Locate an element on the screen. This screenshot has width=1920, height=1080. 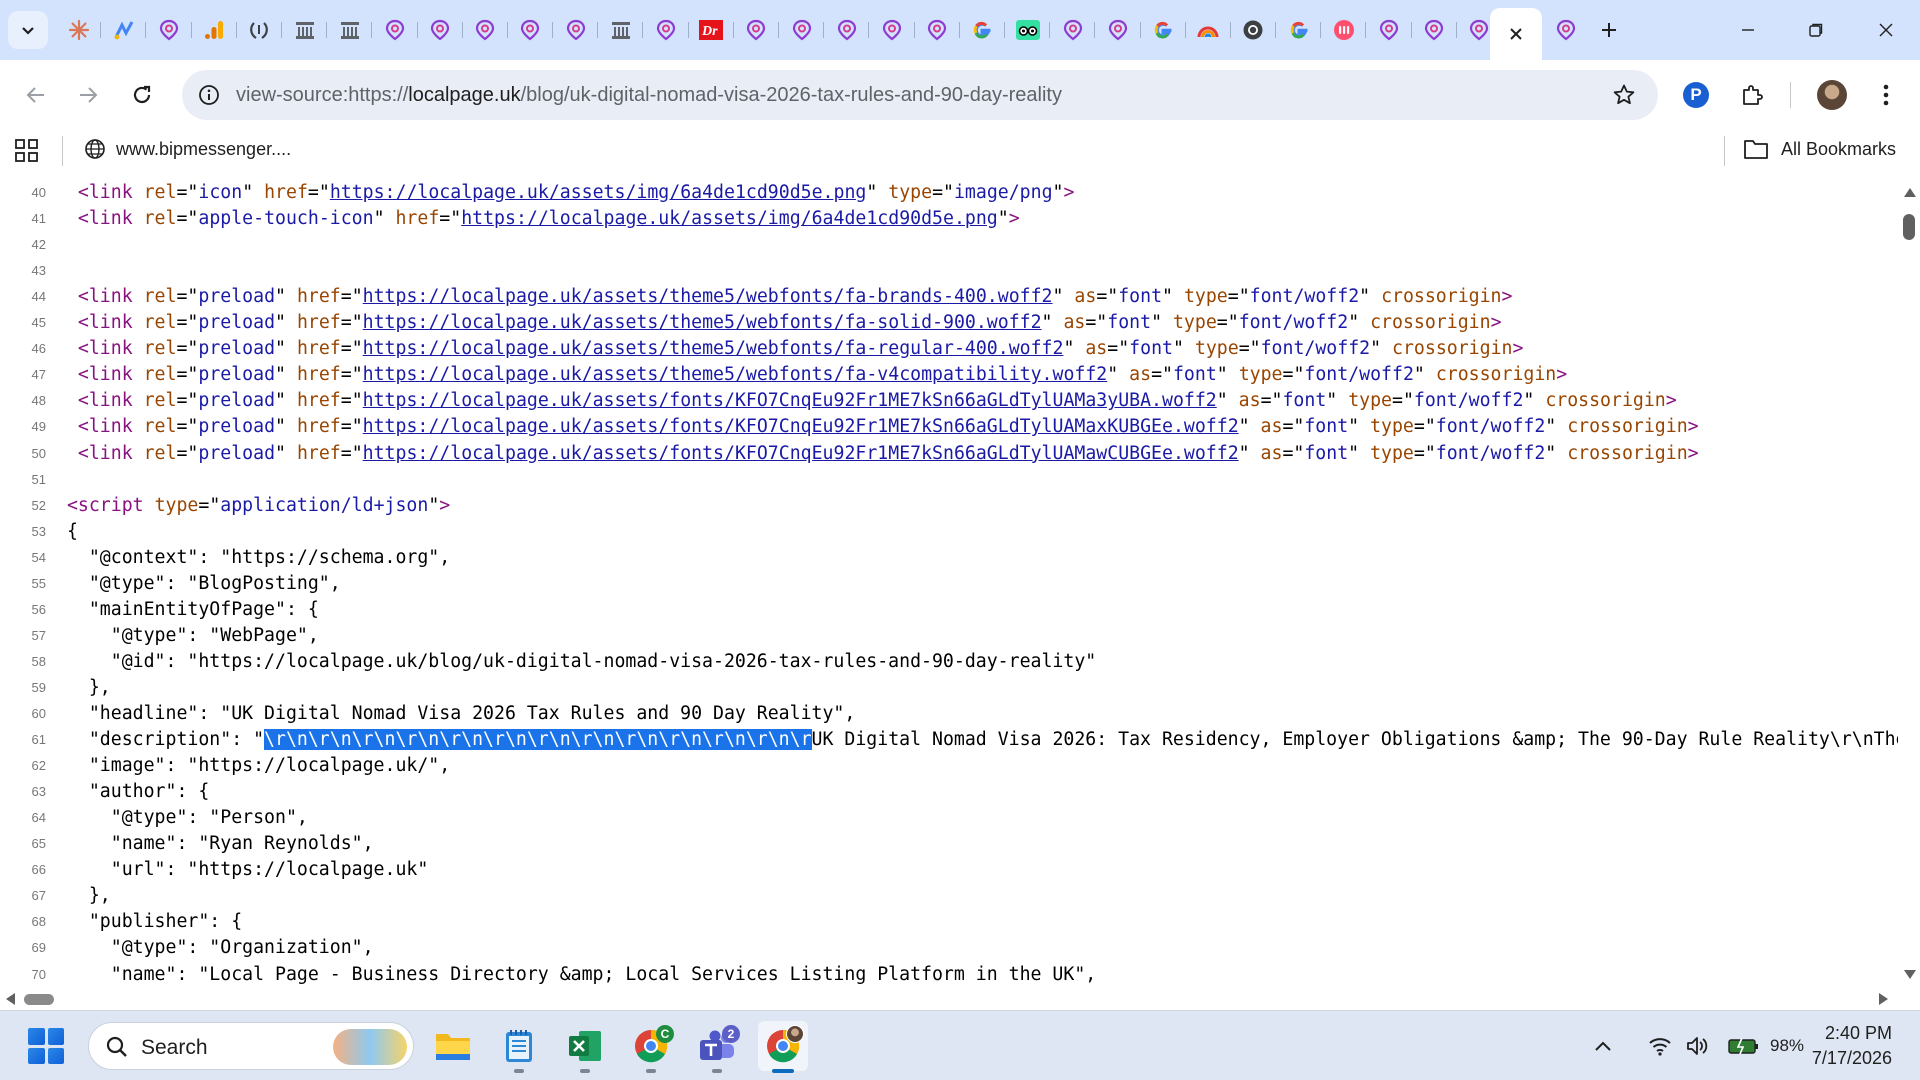
notepad-app is located at coordinates (519, 1047).